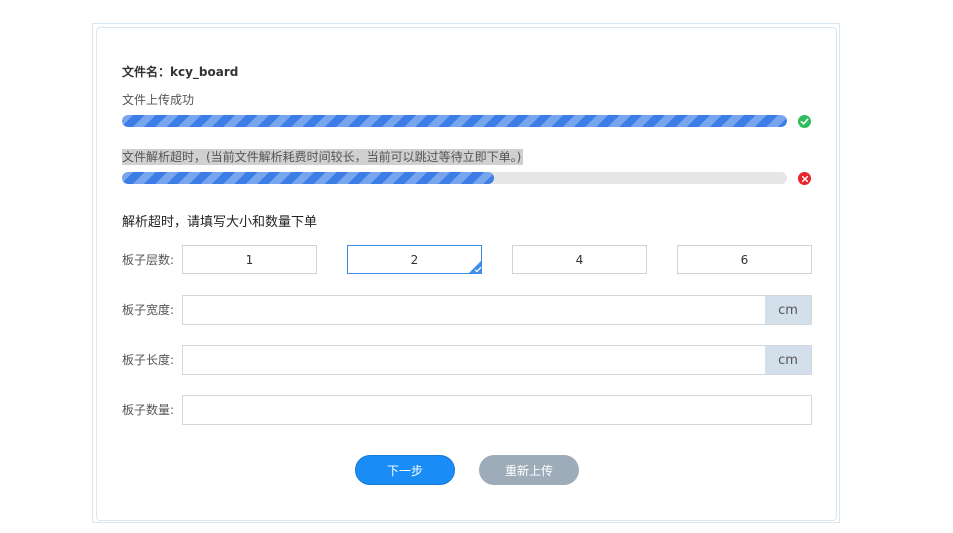 The width and height of the screenshot is (953, 533). Describe the element at coordinates (323, 157) in the screenshot. I see `parse-status-text: 文件解析超时，(当前文件解析耗费时间较长，当前可以跳过等待立即下单。)` at that location.